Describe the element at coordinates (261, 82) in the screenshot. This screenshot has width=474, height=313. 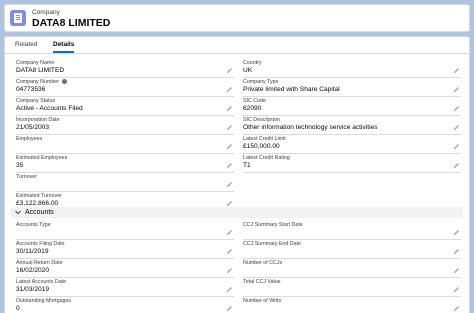
I see `field-label: Company Type` at that location.